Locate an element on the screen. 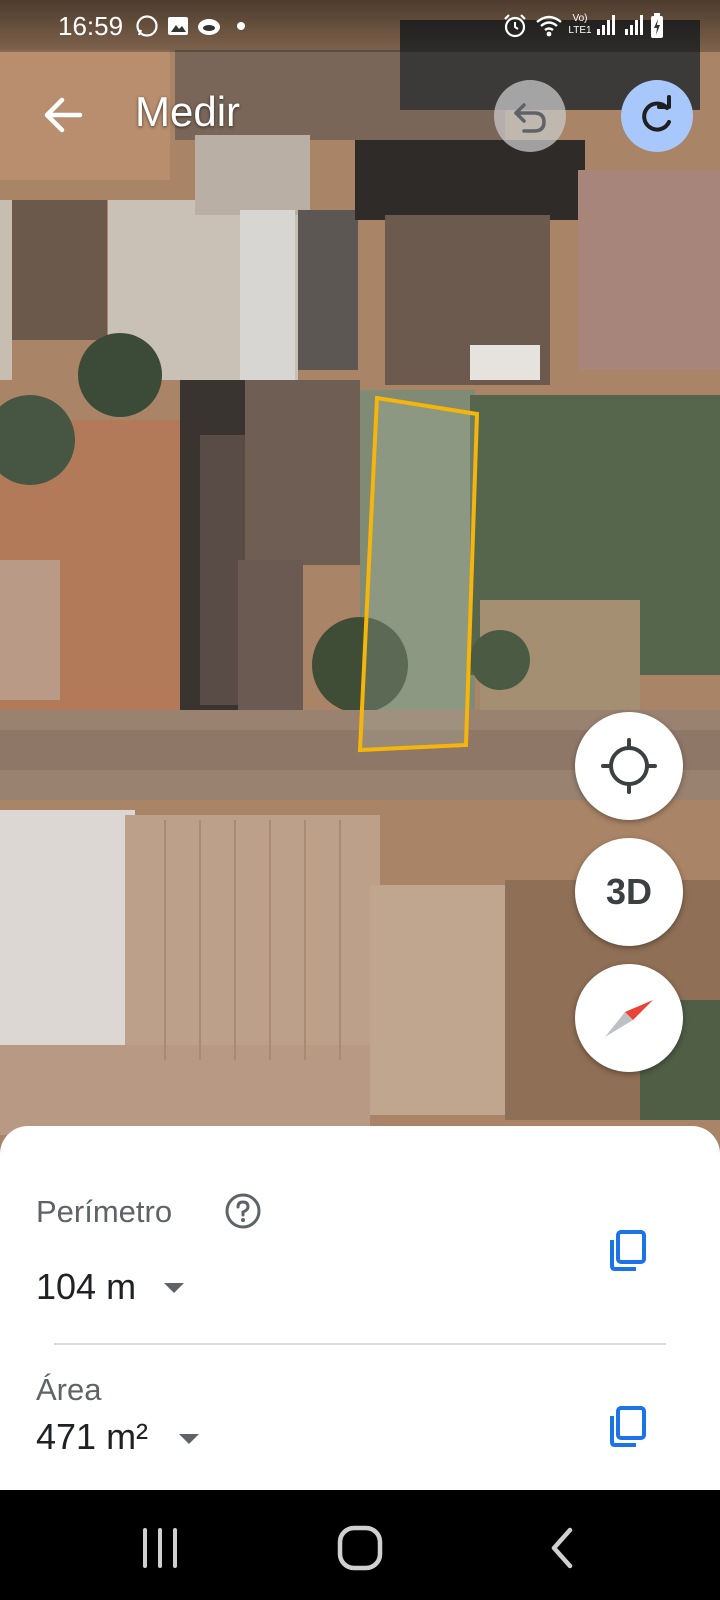 This screenshot has width=720, height=1600. navigation-bar is located at coordinates (360, 1545).